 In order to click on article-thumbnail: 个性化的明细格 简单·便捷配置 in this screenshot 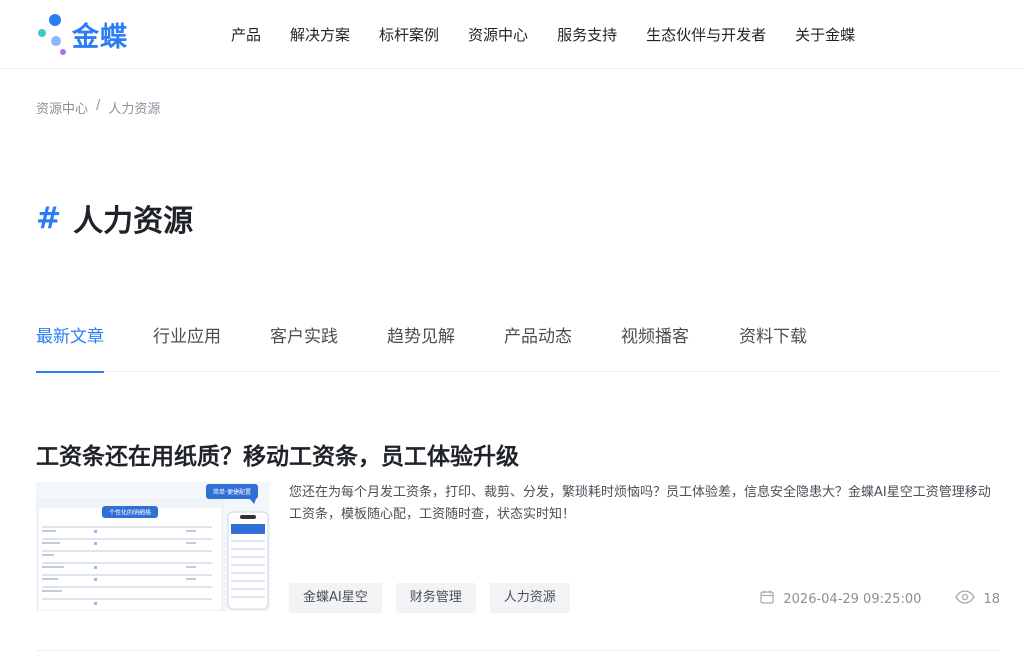, I will do `click(153, 546)`.